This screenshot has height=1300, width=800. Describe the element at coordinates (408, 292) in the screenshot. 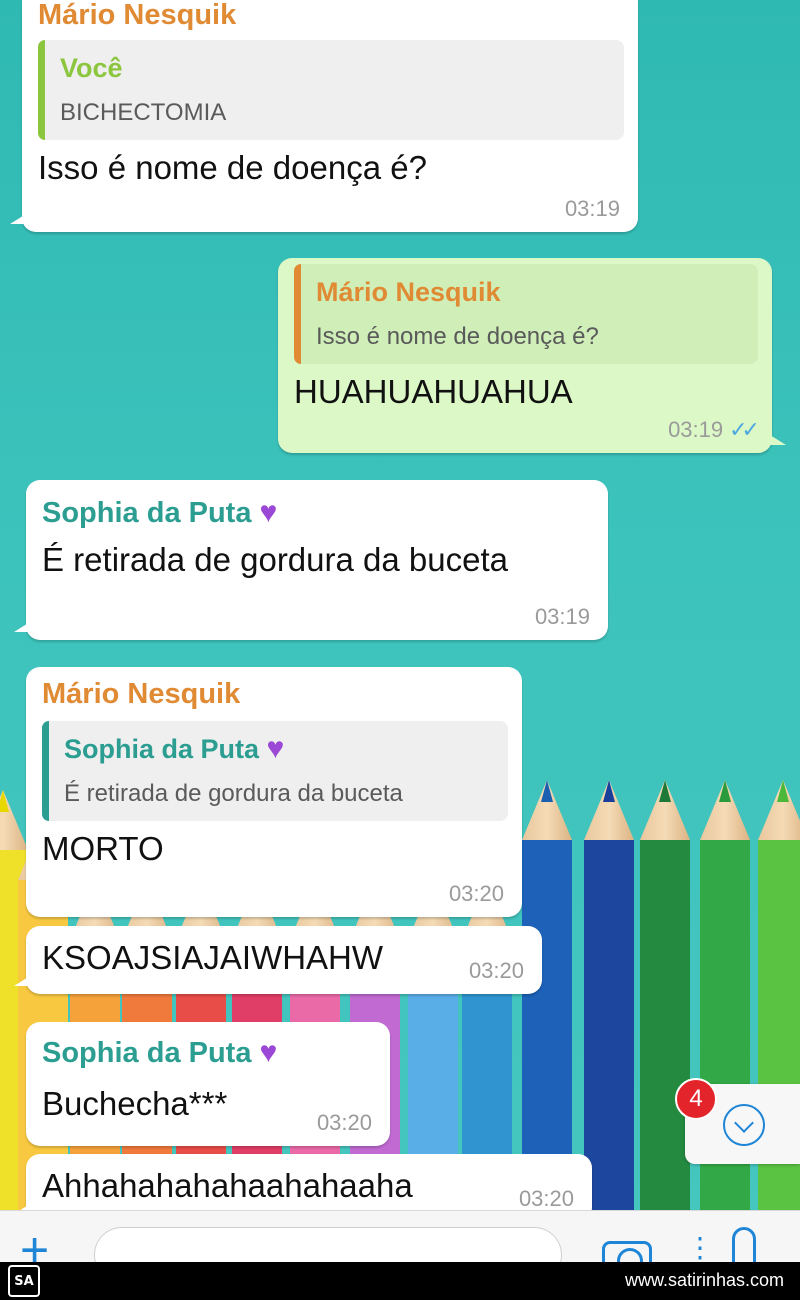

I see `quoted-sender: Mário Nesquik` at that location.